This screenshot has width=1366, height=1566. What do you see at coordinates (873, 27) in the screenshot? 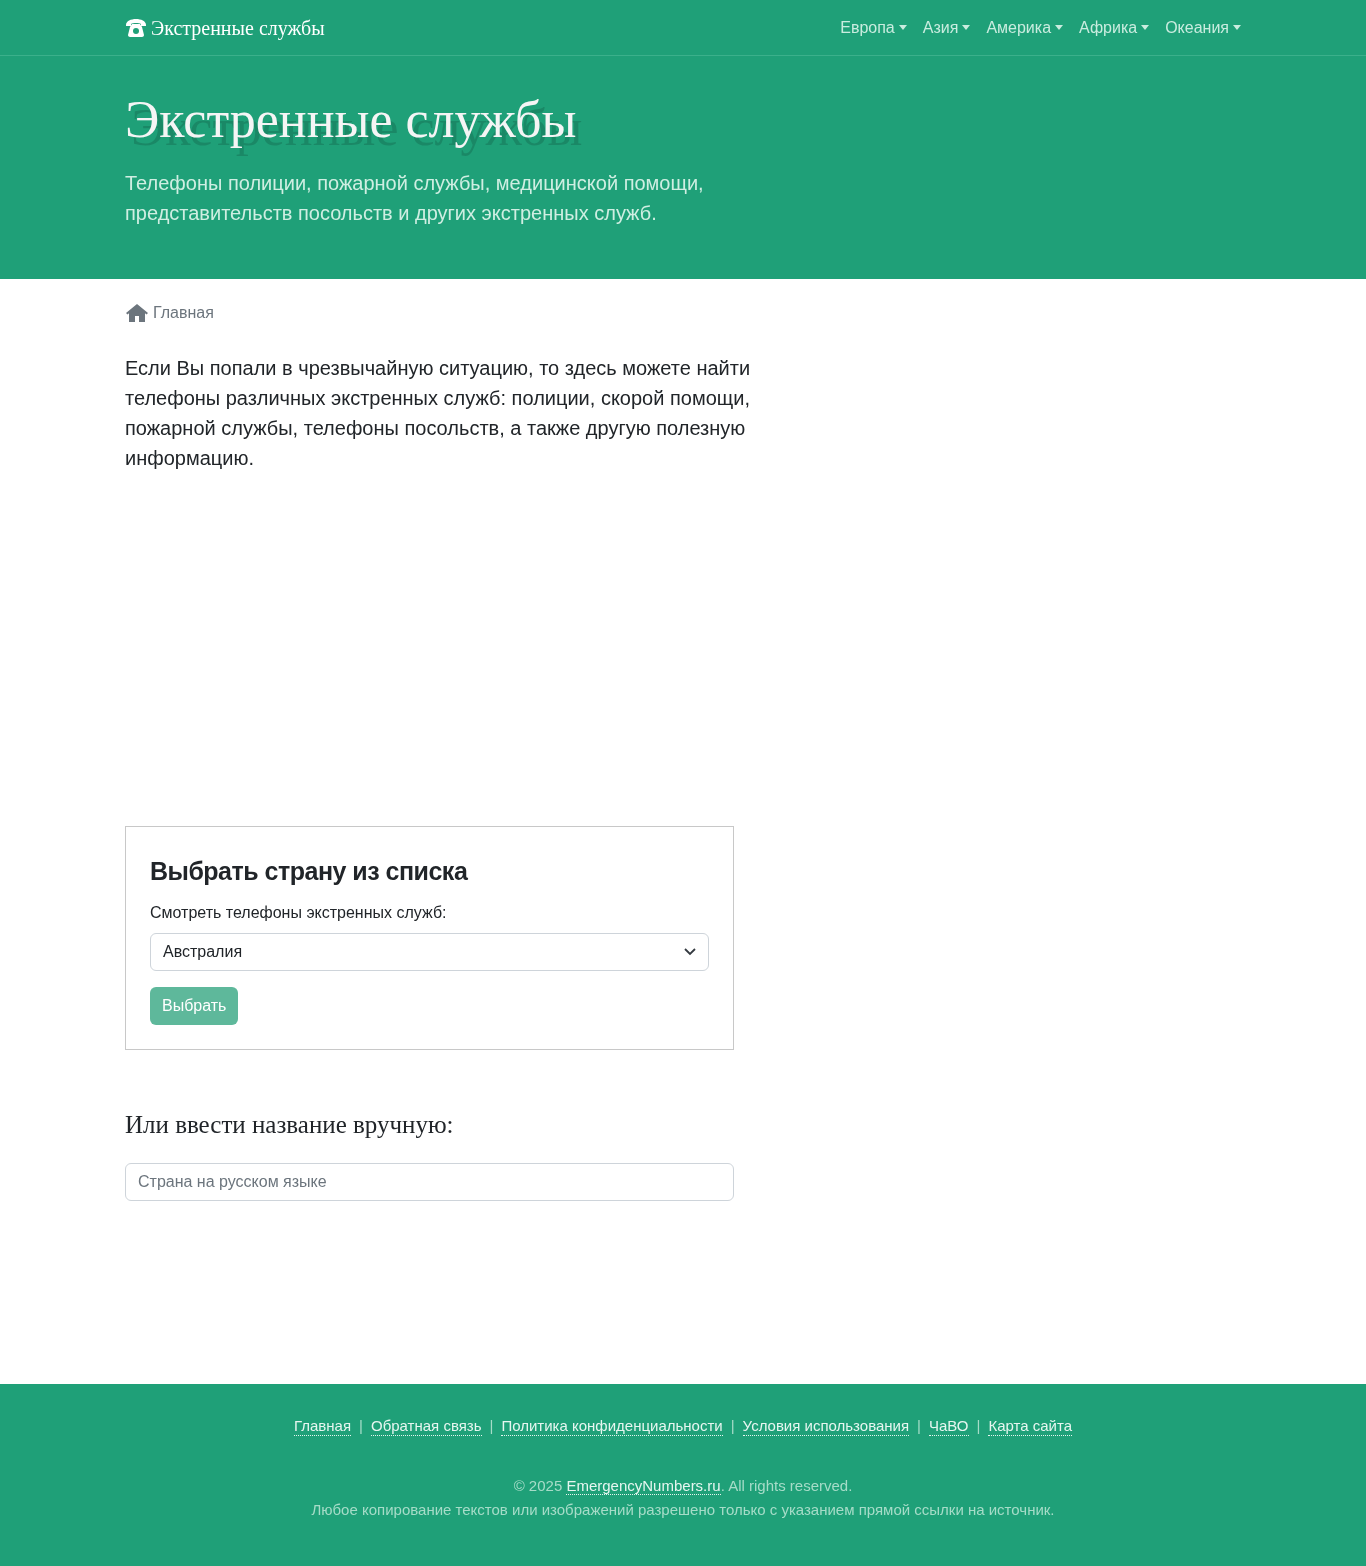
I see `nav-menu: Европа` at bounding box center [873, 27].